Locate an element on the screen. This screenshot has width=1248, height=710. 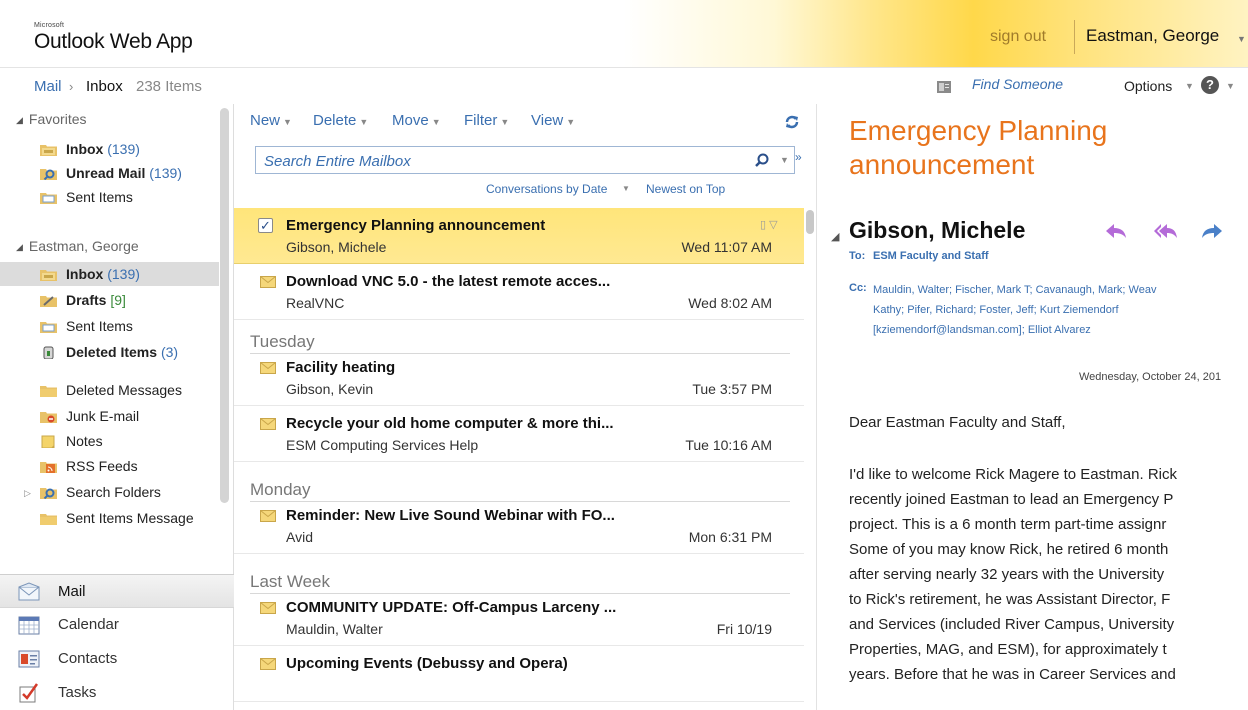
sort-conversations-by-date: Conversations by Date is located at coordinates (546, 189).